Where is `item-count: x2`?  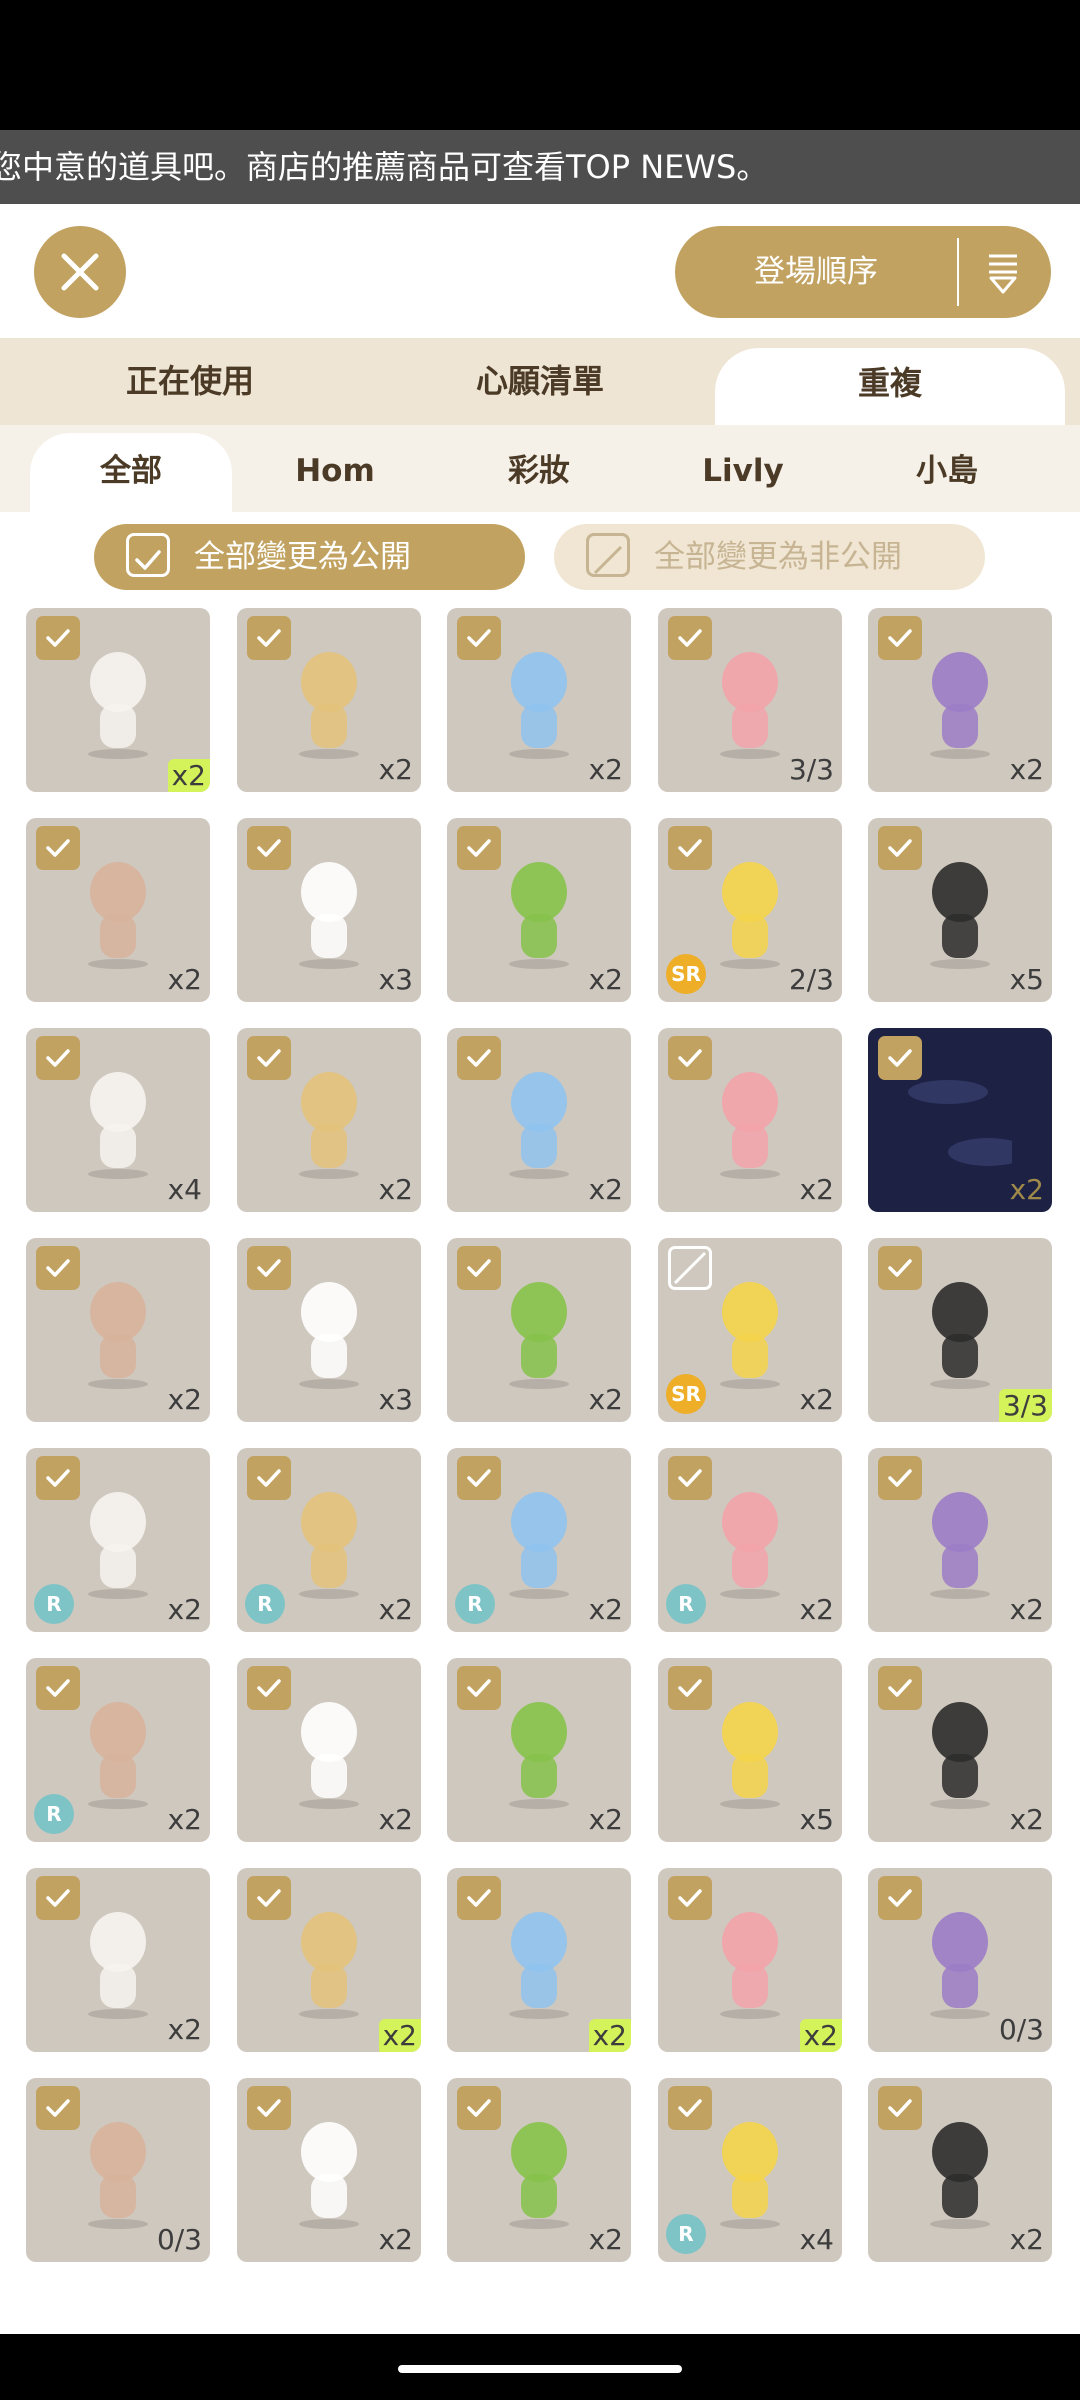 item-count: x2 is located at coordinates (816, 1189).